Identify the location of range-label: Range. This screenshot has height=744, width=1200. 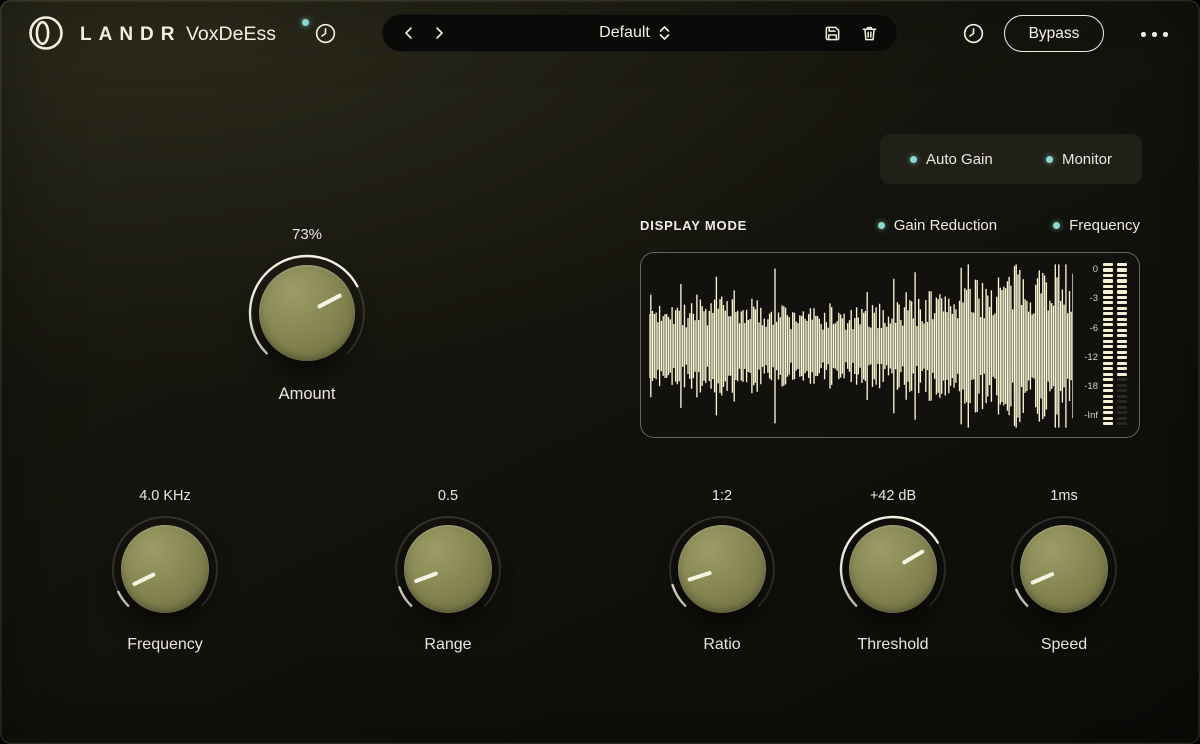
(448, 644).